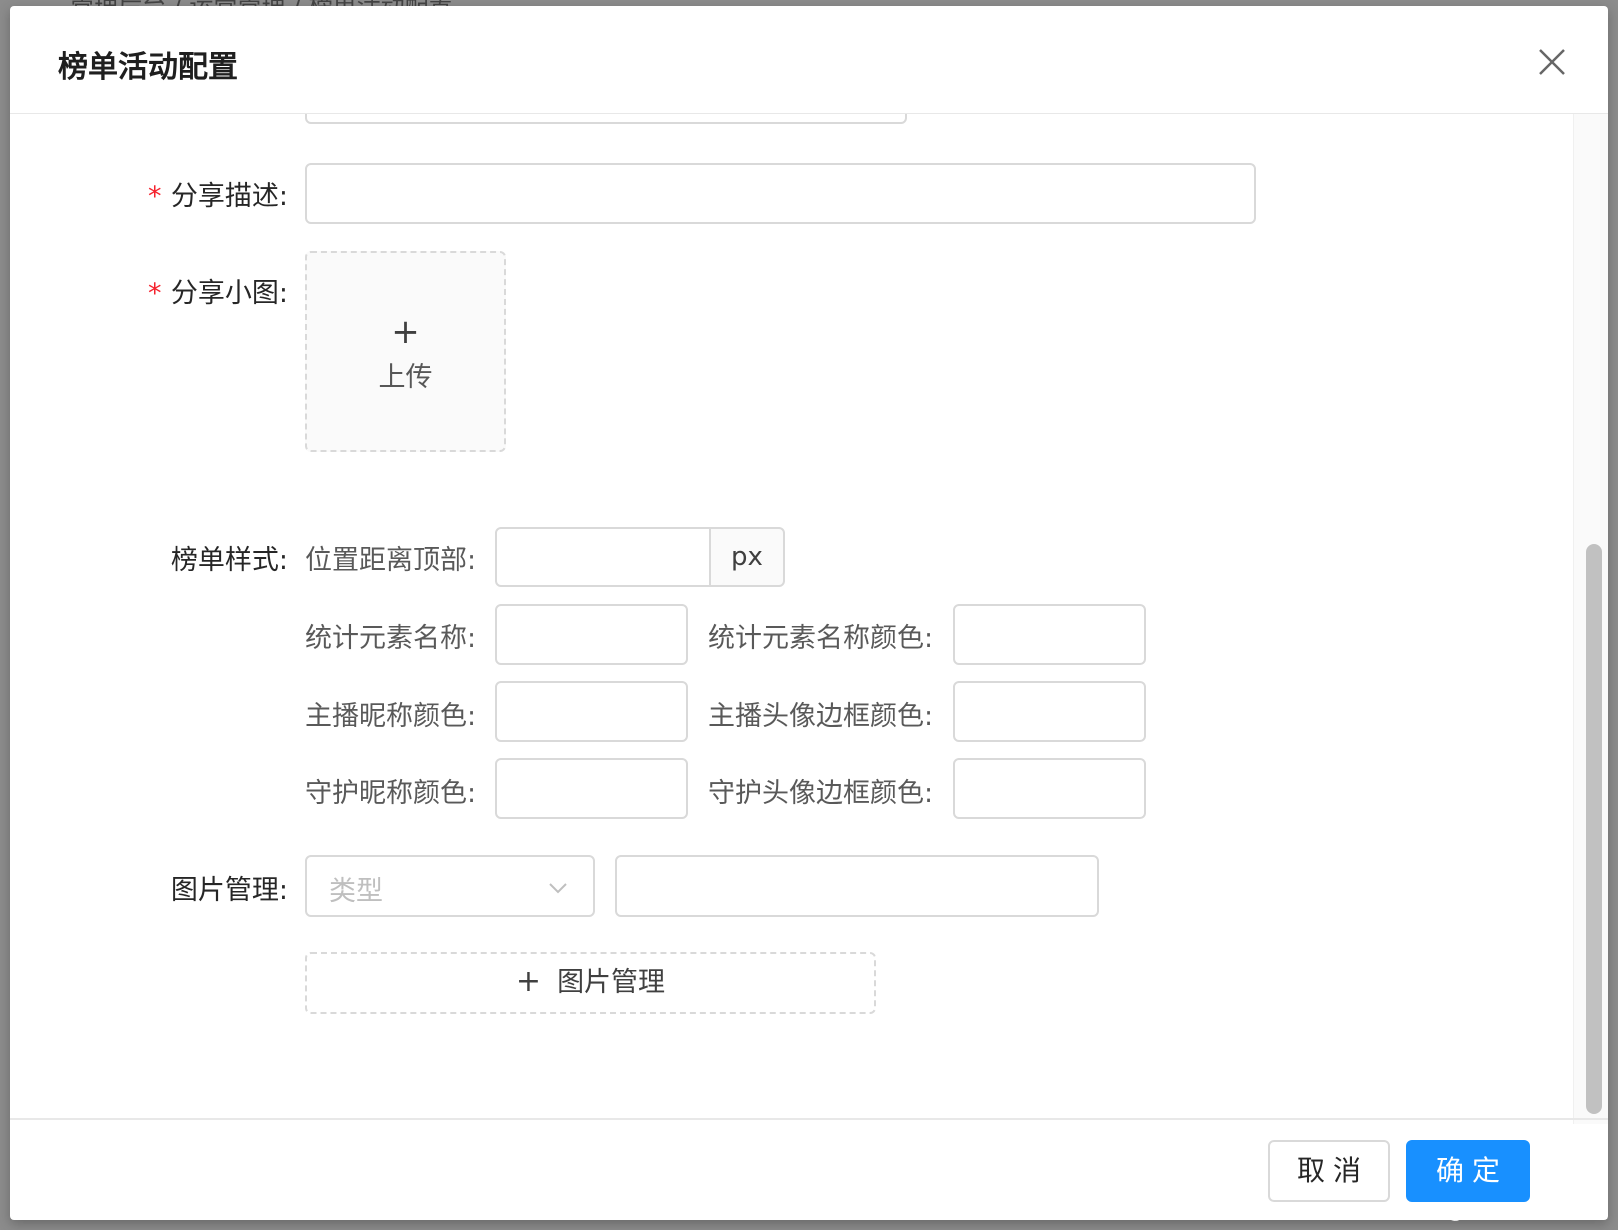 Image resolution: width=1618 pixels, height=1230 pixels. Describe the element at coordinates (821, 638) in the screenshot. I see `stat-name-color-label: 统计元素名称颜色:` at that location.